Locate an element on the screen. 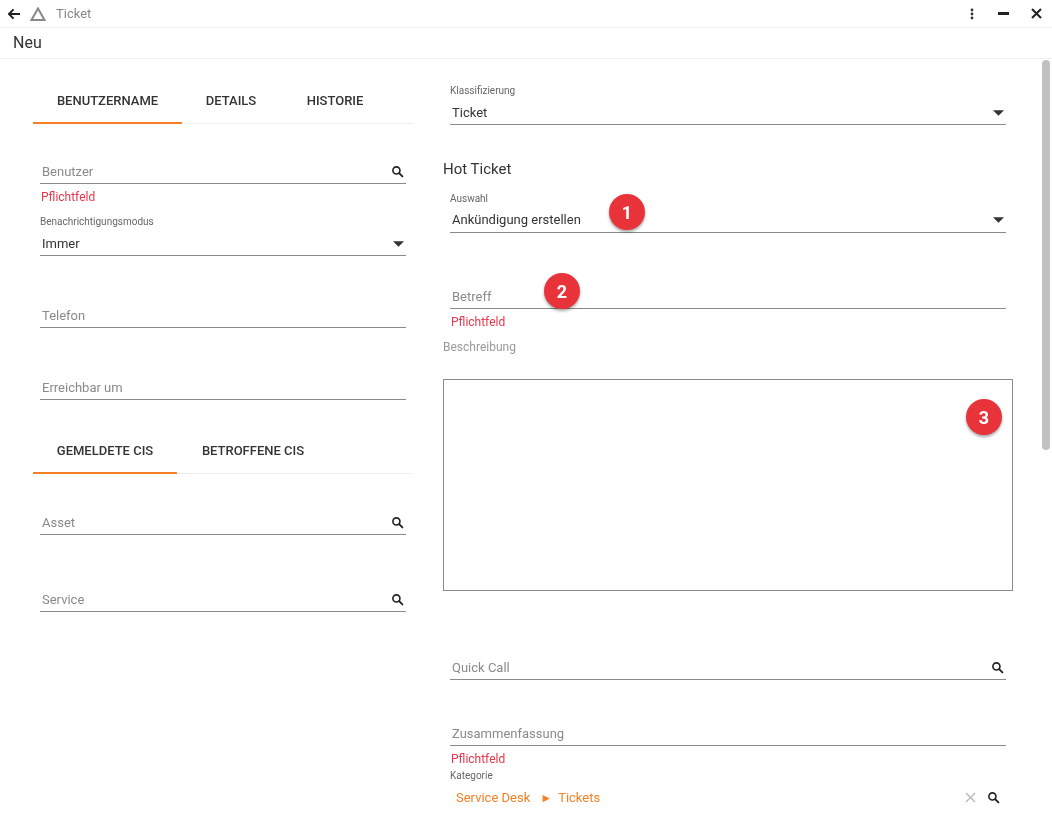  scrollbar-thumb is located at coordinates (1046, 255).